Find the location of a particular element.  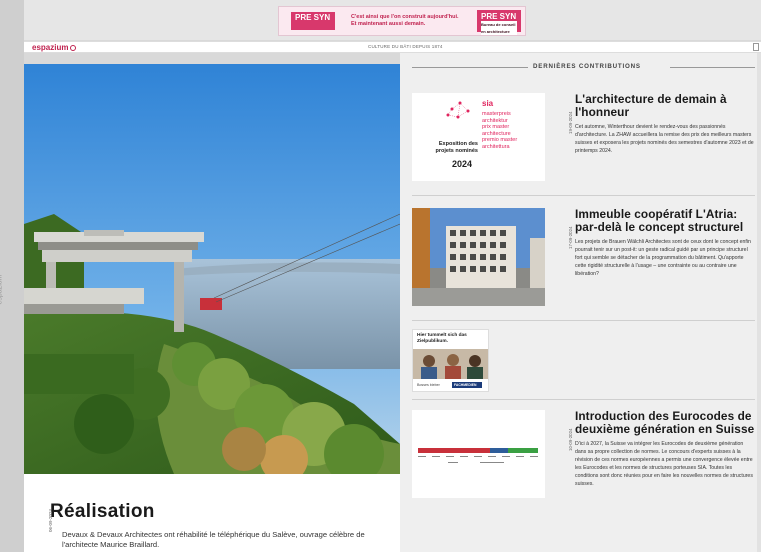

sia-masterpreis-graphic is located at coordinates (478, 137).